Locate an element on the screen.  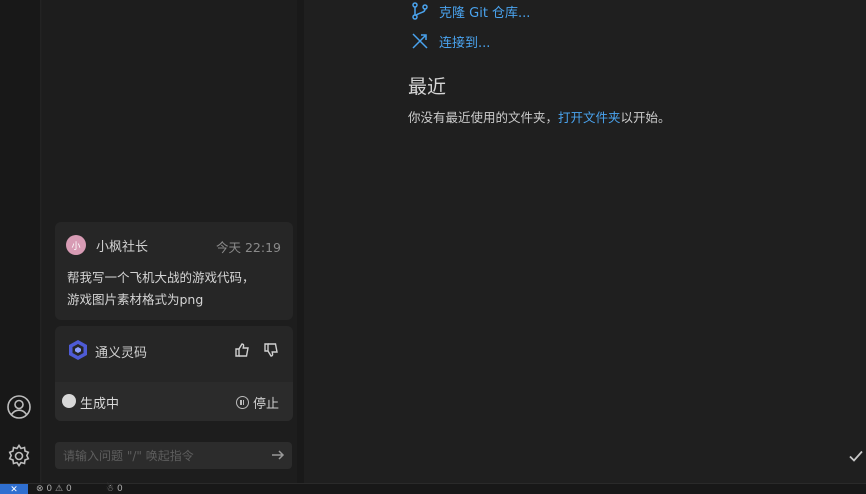
send-arrow-icon is located at coordinates (278, 455).